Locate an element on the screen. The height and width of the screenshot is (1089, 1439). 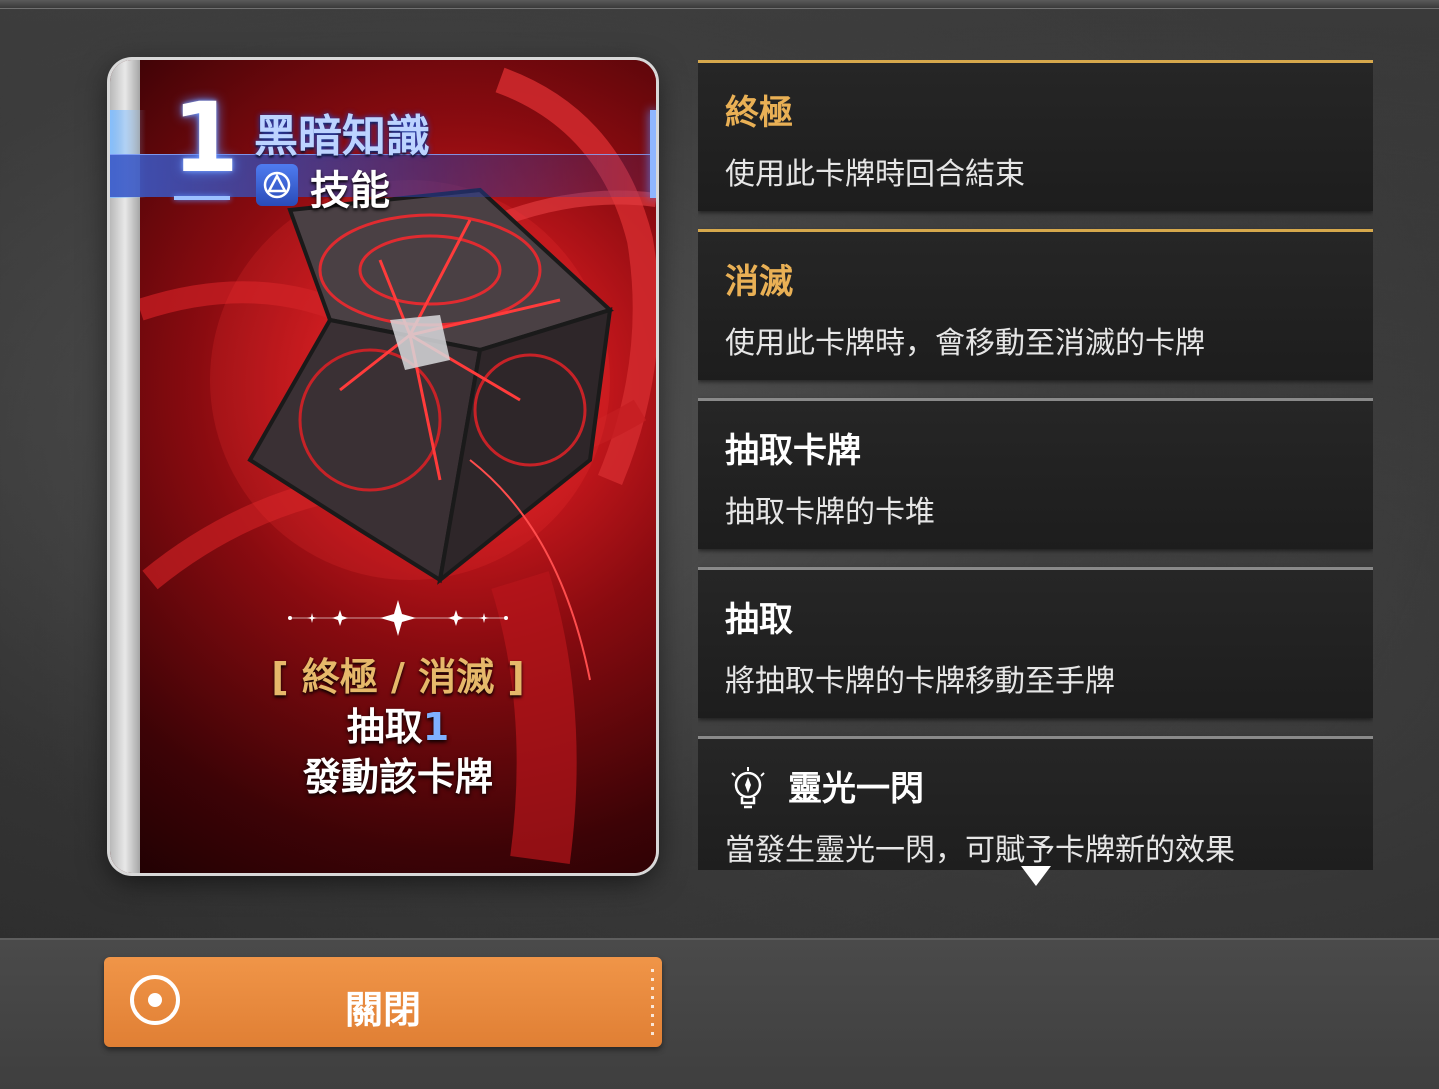
keyword-title: 抽取卡牌 is located at coordinates (793, 451).